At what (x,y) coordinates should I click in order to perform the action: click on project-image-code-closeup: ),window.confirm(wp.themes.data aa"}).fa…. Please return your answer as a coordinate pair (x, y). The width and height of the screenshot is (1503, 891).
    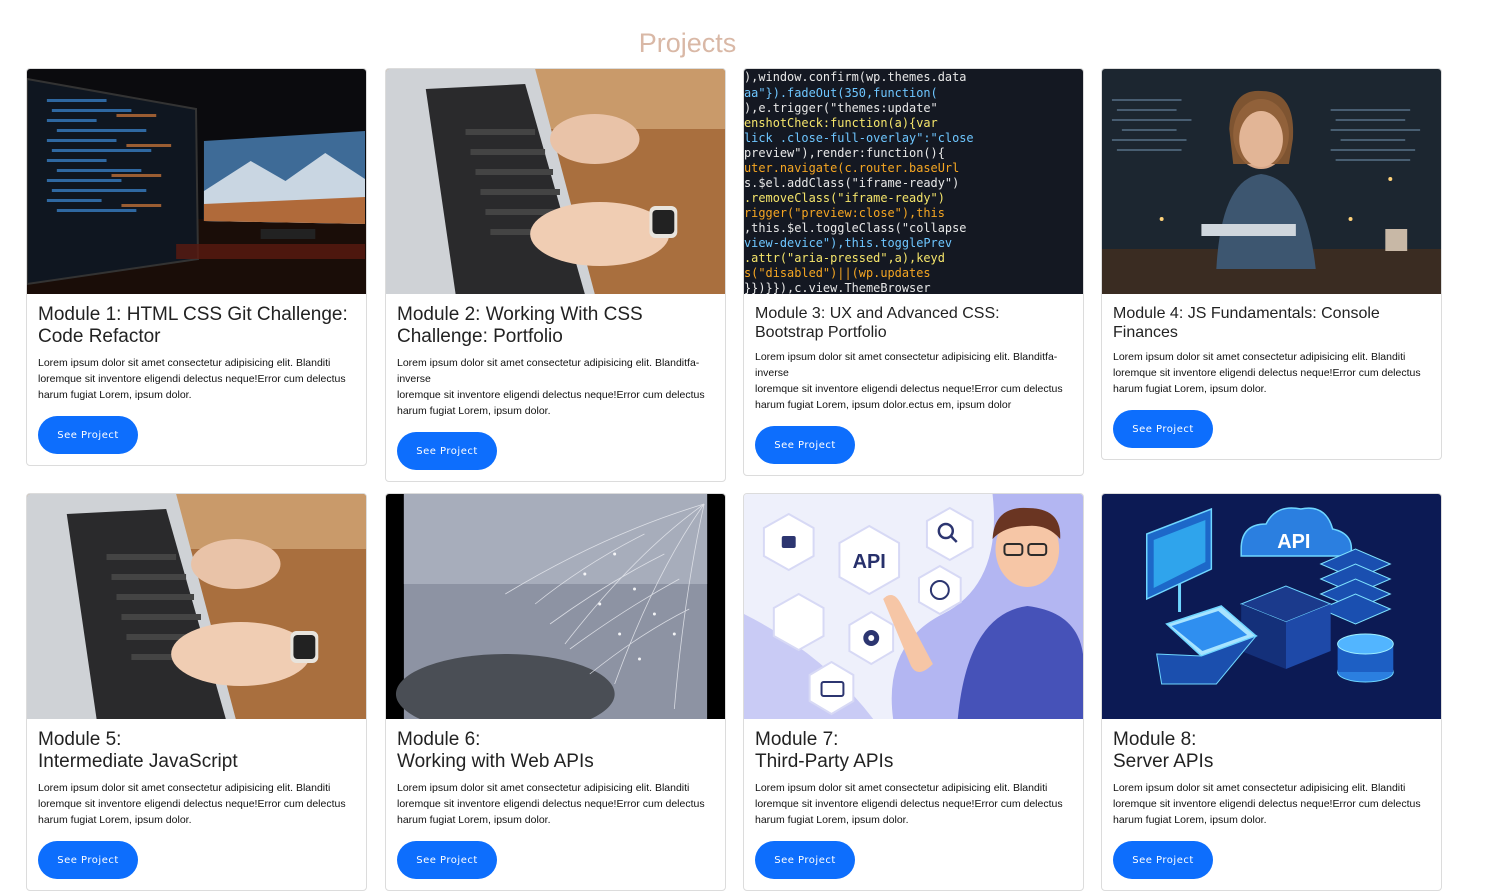
    Looking at the image, I should click on (913, 181).